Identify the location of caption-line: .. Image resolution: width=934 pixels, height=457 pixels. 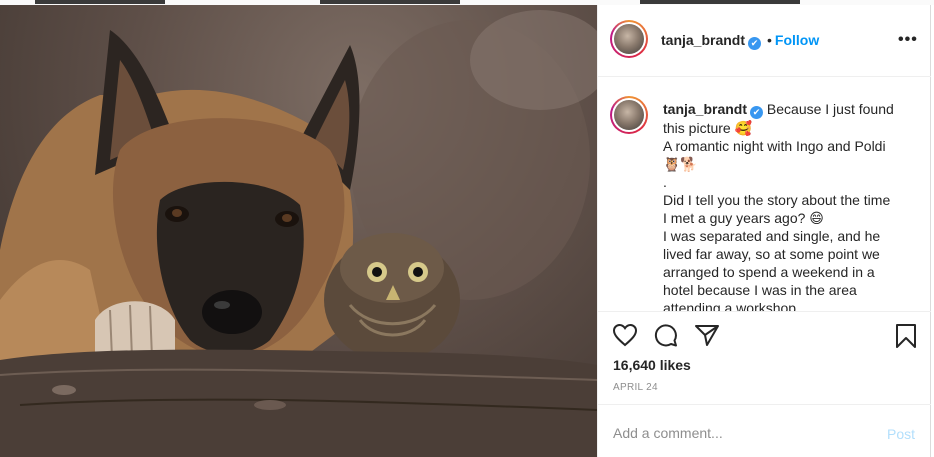
(665, 182).